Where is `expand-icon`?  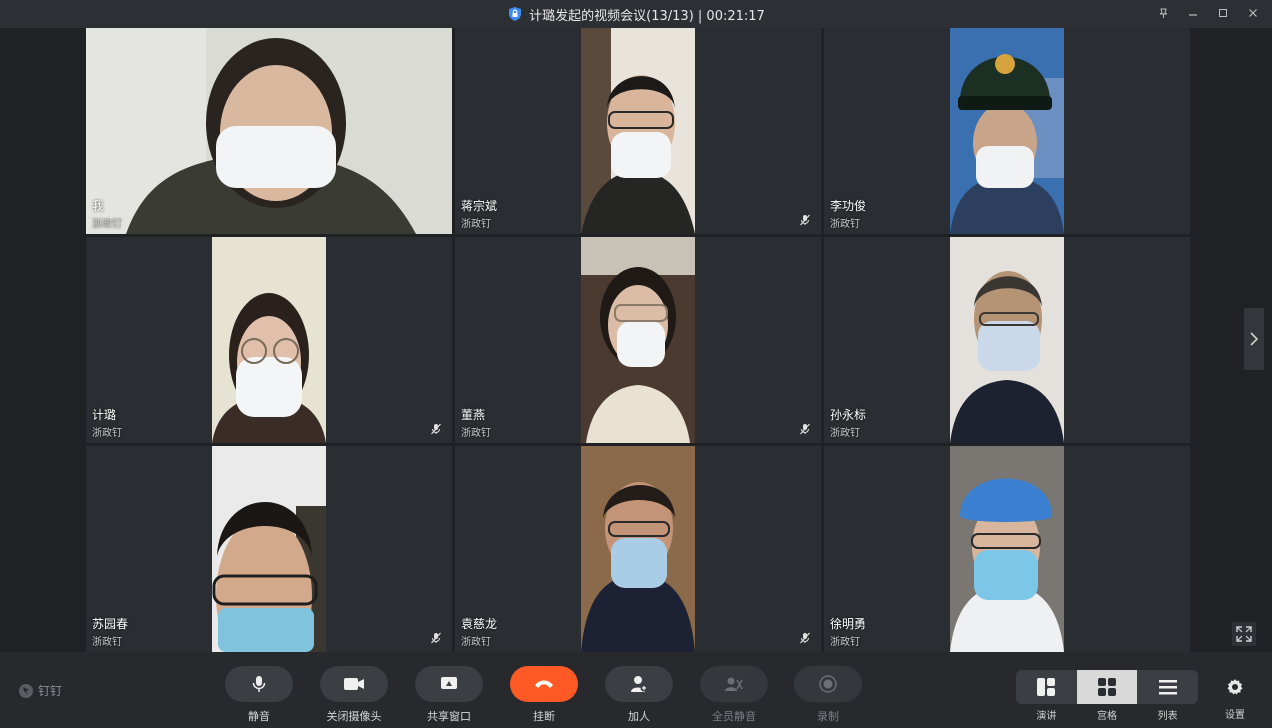 expand-icon is located at coordinates (1244, 634).